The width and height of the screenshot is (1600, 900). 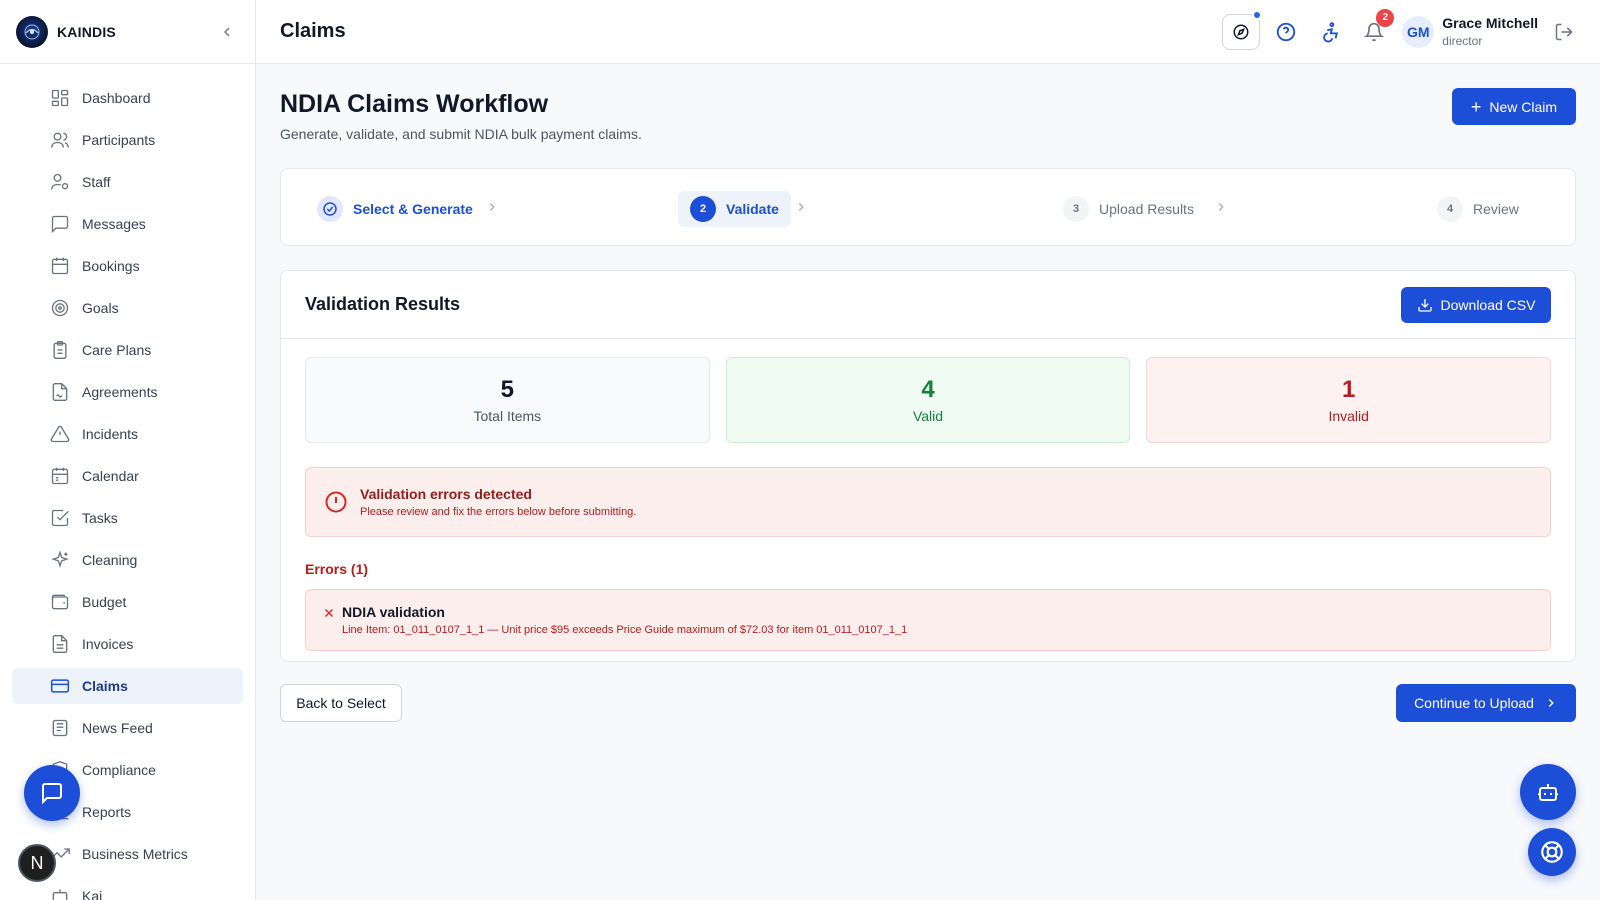 I want to click on sidebar-item-participants: Participants, so click(x=127, y=140).